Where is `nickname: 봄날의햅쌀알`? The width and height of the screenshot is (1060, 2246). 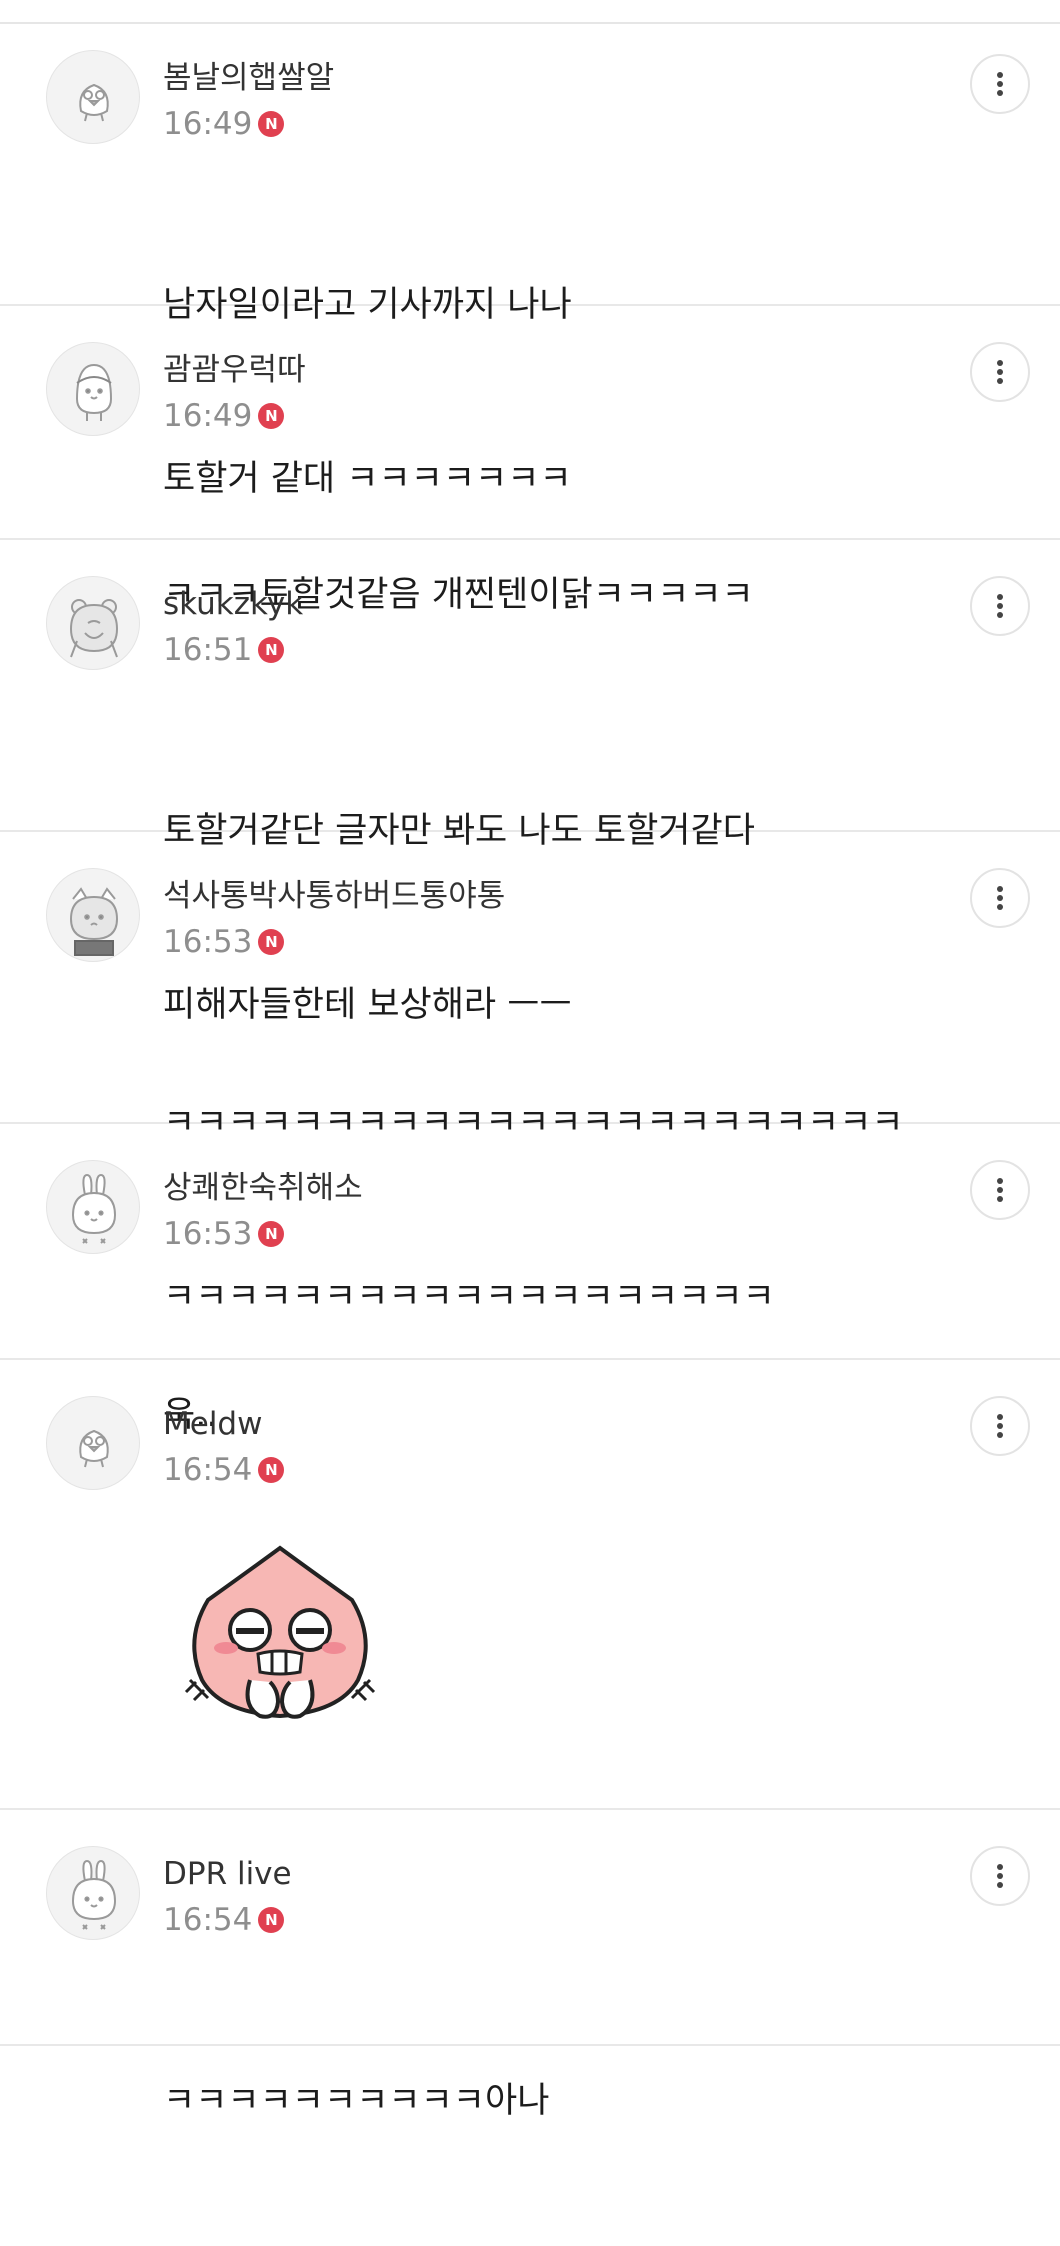 nickname: 봄날의햅쌀알 is located at coordinates (248, 78).